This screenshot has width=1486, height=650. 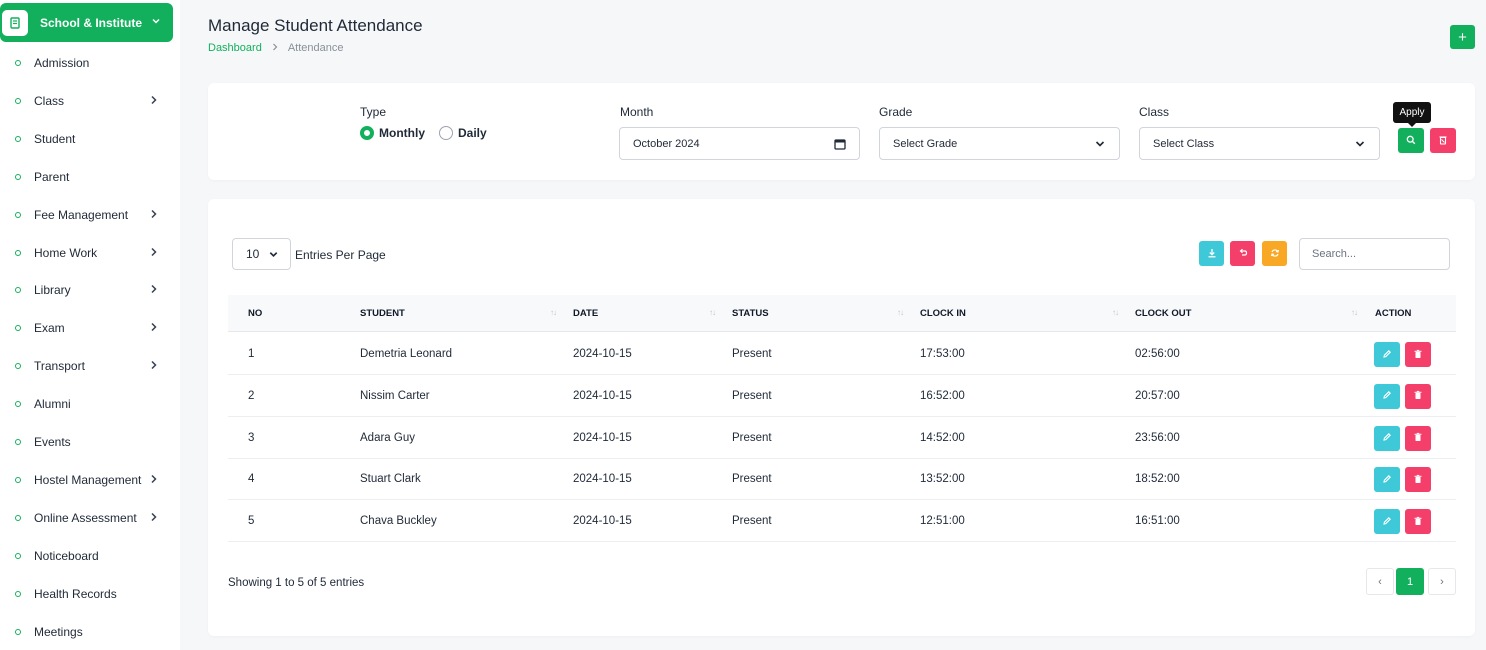 I want to click on sidebar-item: Events, so click(x=90, y=442).